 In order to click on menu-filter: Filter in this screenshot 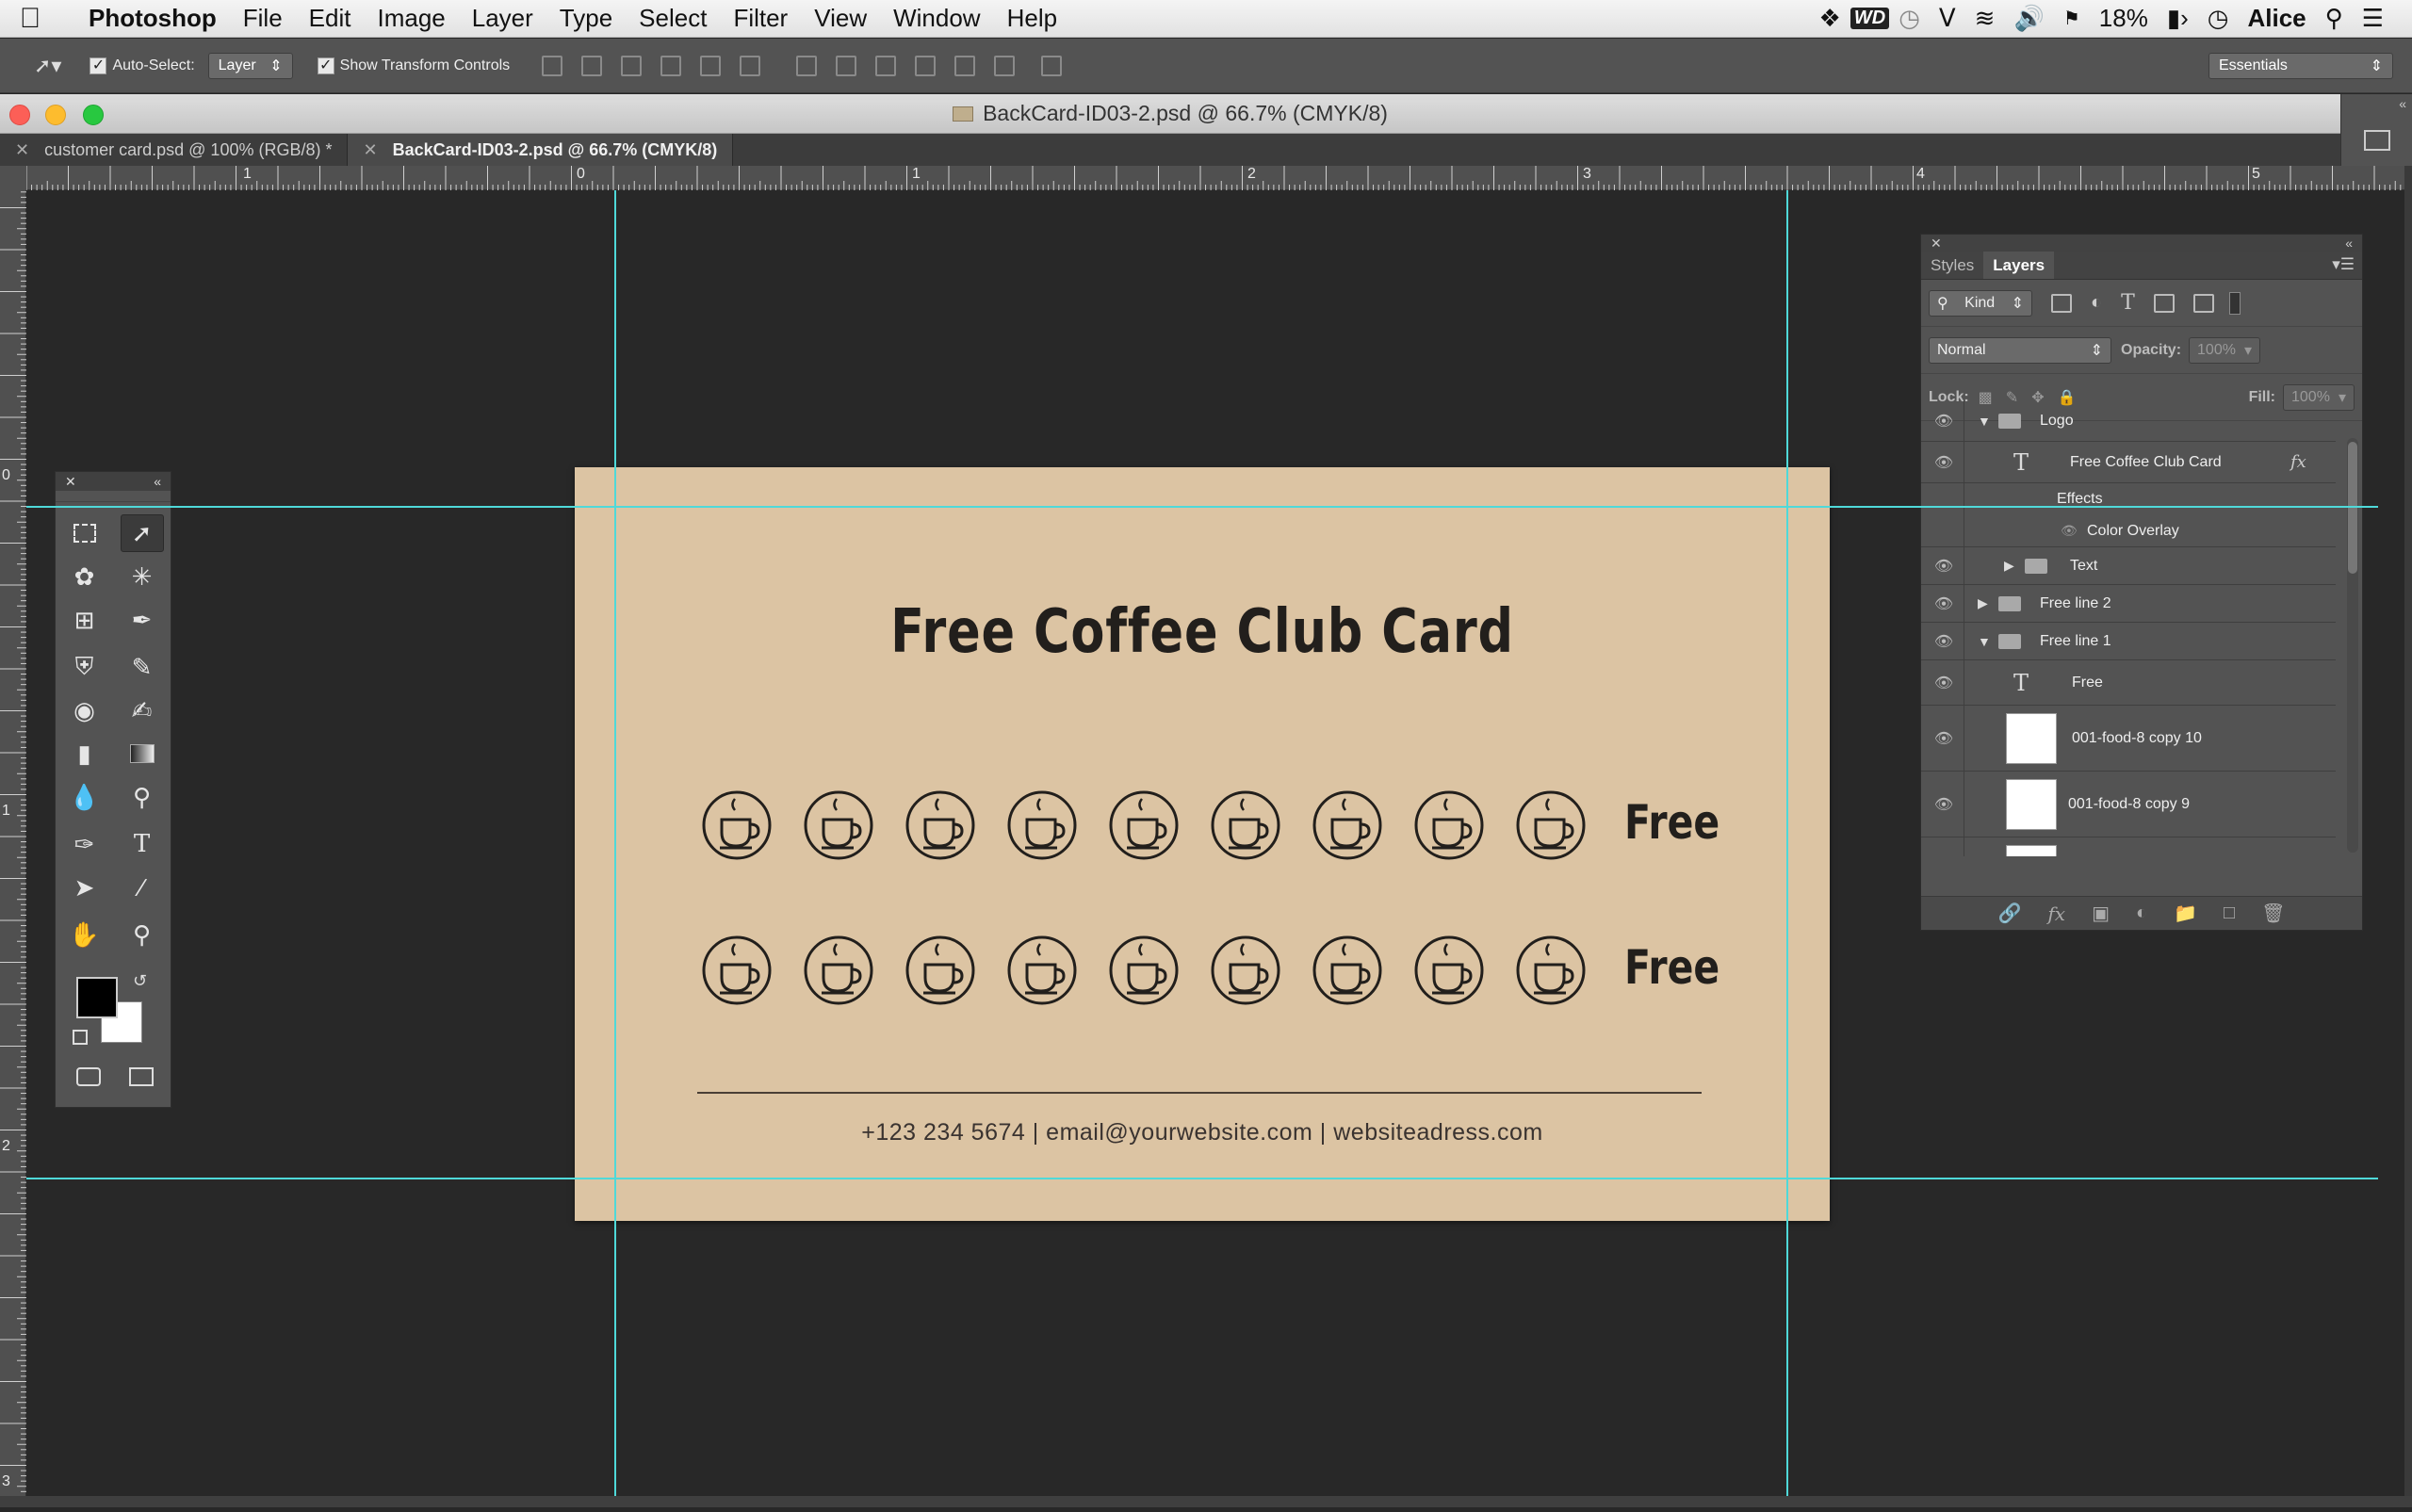, I will do `click(760, 18)`.